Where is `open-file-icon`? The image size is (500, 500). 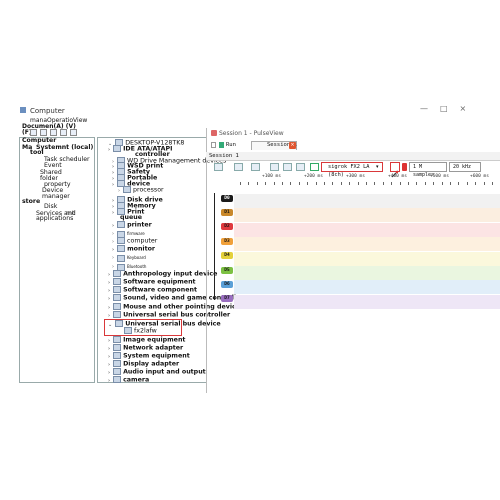
open-file-icon is located at coordinates (218, 167).